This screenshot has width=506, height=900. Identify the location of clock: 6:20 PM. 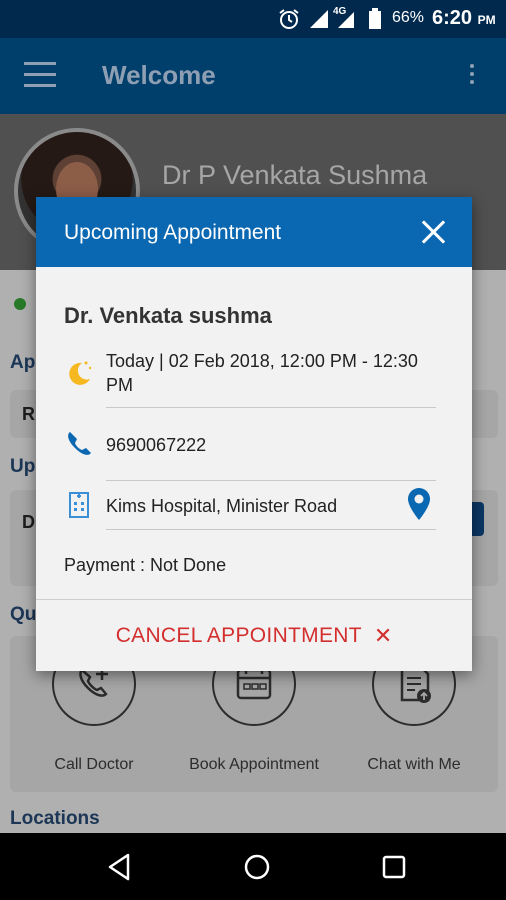
(464, 18).